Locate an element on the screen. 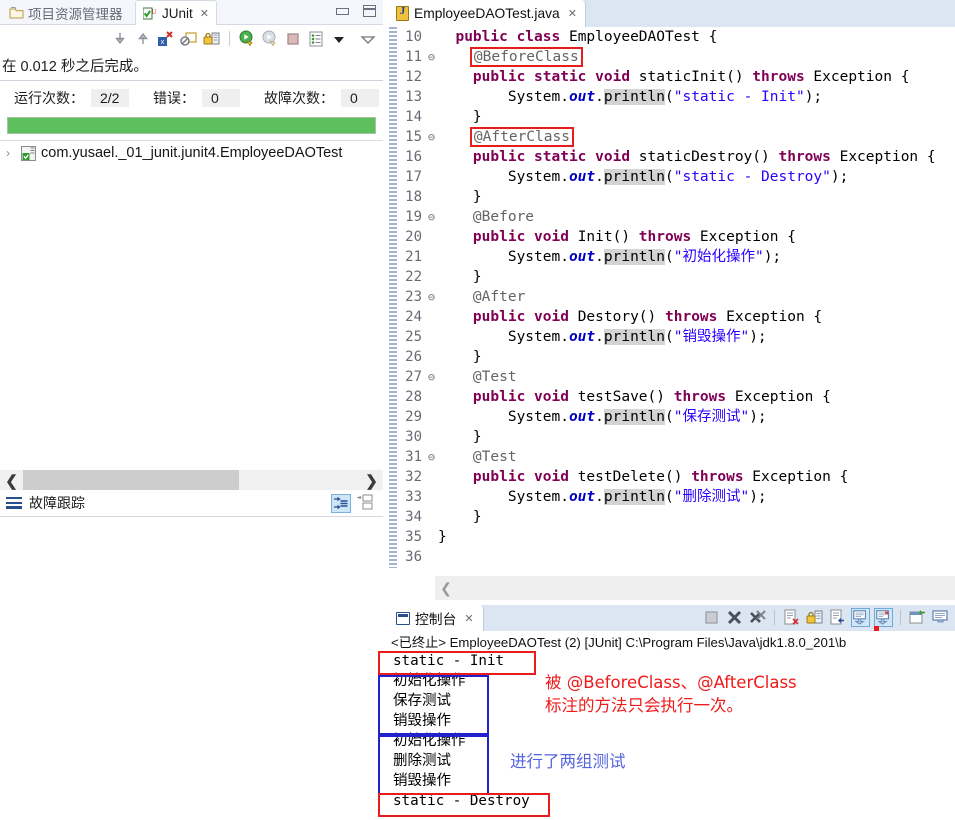 Image resolution: width=955 pixels, height=820 pixels. junit-toolbar: x is located at coordinates (191, 38).